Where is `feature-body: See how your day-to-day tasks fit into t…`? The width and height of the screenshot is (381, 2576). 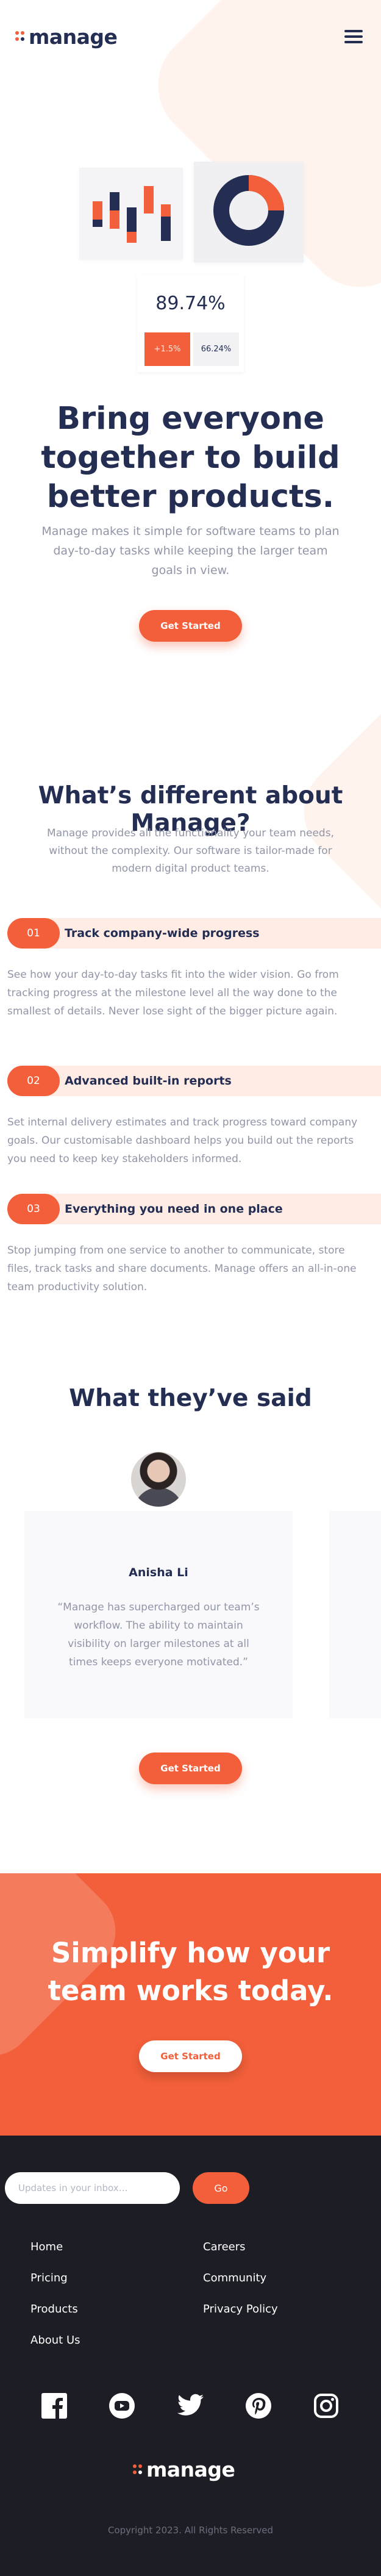 feature-body: See how your day-to-day tasks fit into t… is located at coordinates (173, 993).